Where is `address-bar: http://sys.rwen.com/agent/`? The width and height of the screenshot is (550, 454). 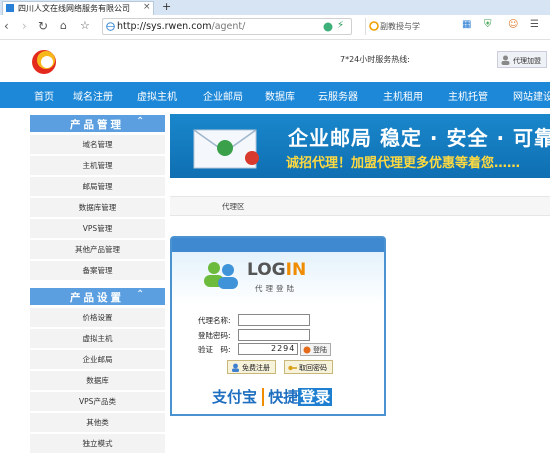 address-bar: http://sys.rwen.com/agent/ is located at coordinates (227, 26).